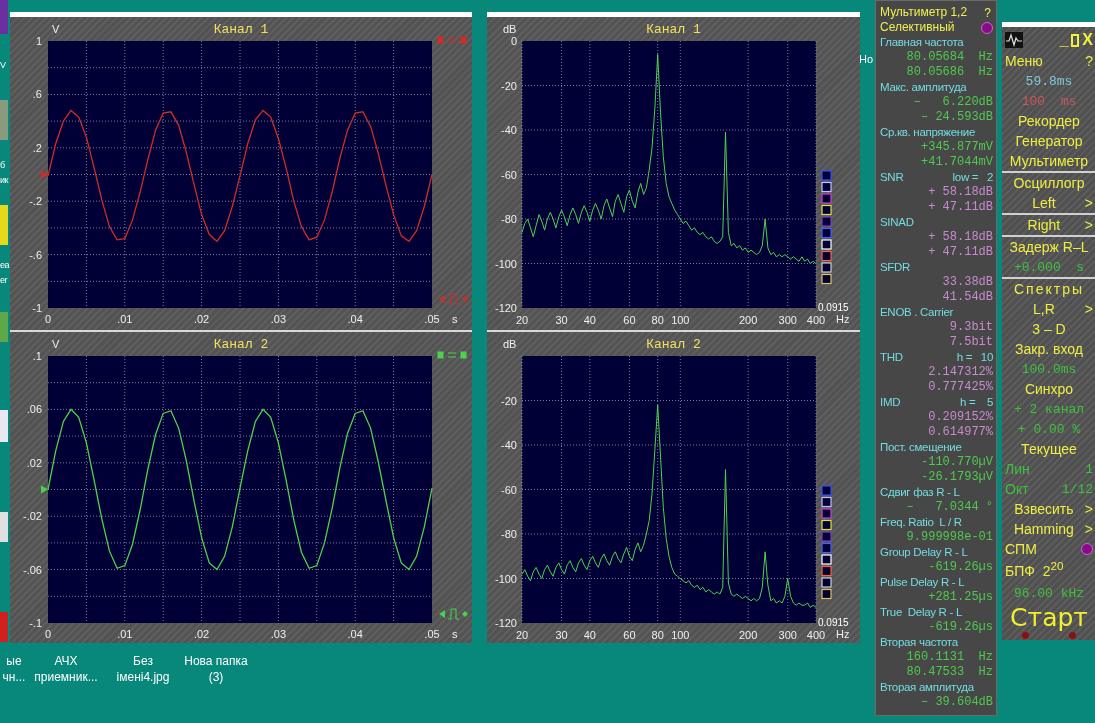 The image size is (1095, 723). What do you see at coordinates (960, 237) in the screenshot?
I see `measure-value: + 58.18dB` at bounding box center [960, 237].